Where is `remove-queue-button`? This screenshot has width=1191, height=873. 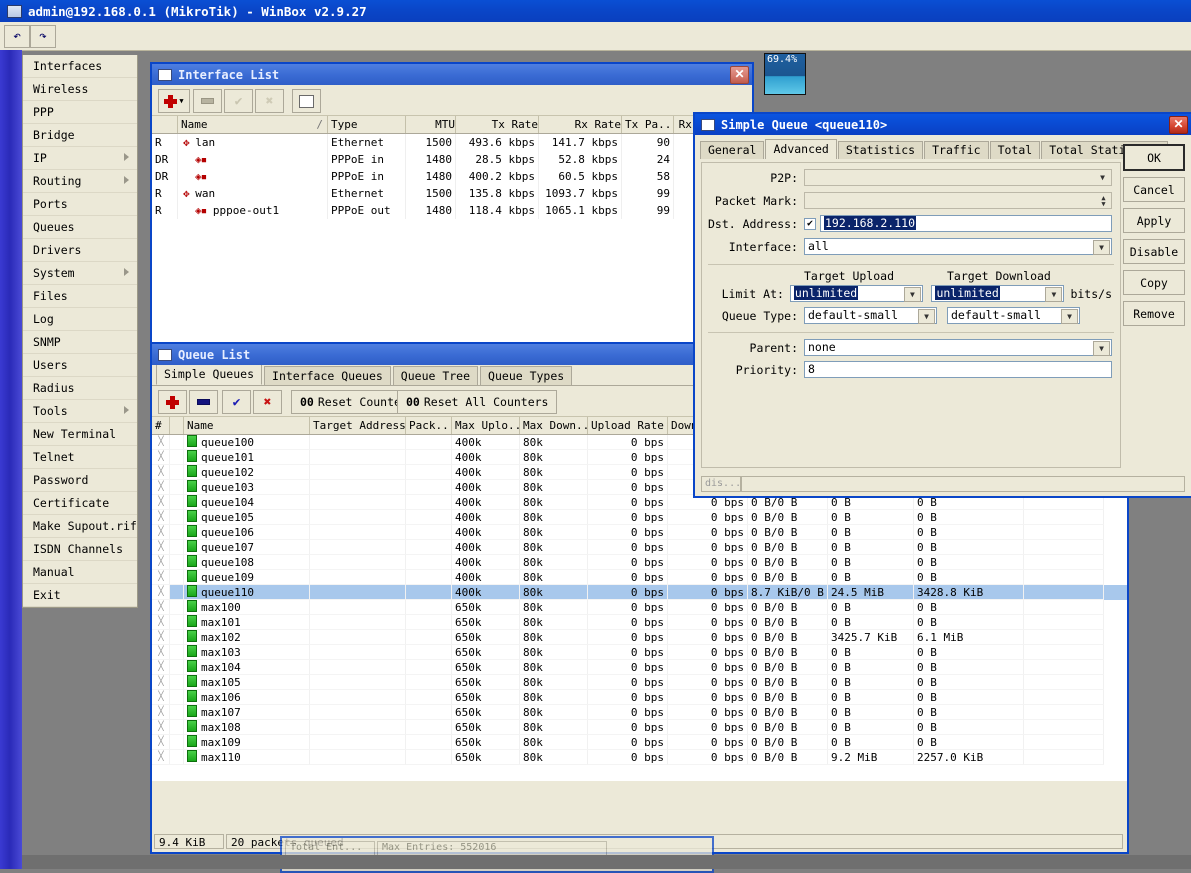
remove-queue-button is located at coordinates (203, 402).